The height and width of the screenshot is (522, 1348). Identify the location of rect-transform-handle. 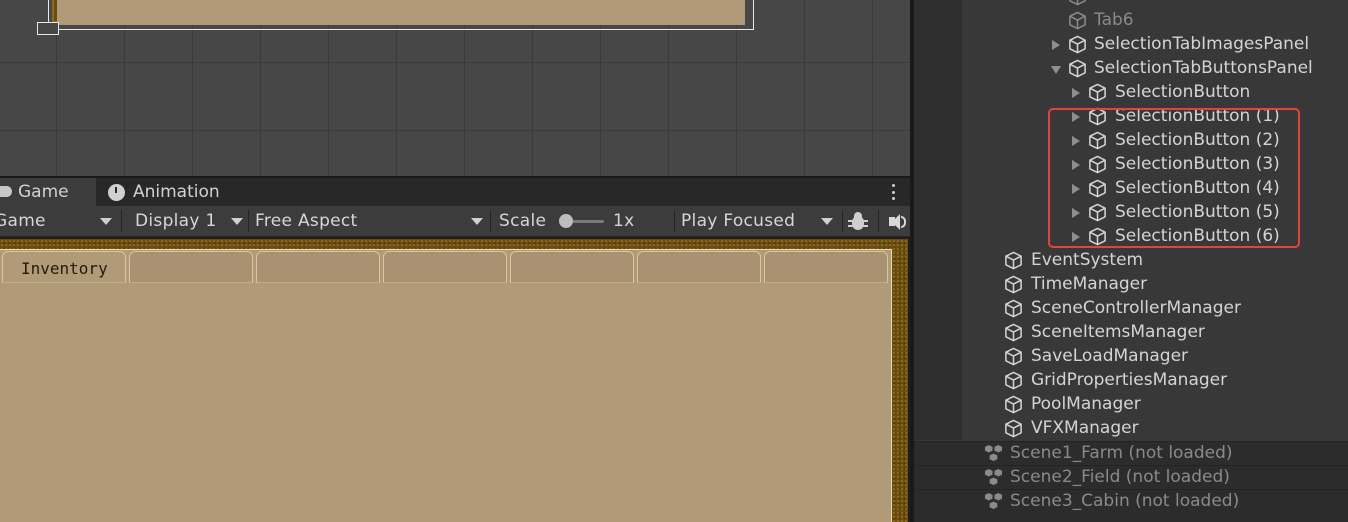
(48, 28).